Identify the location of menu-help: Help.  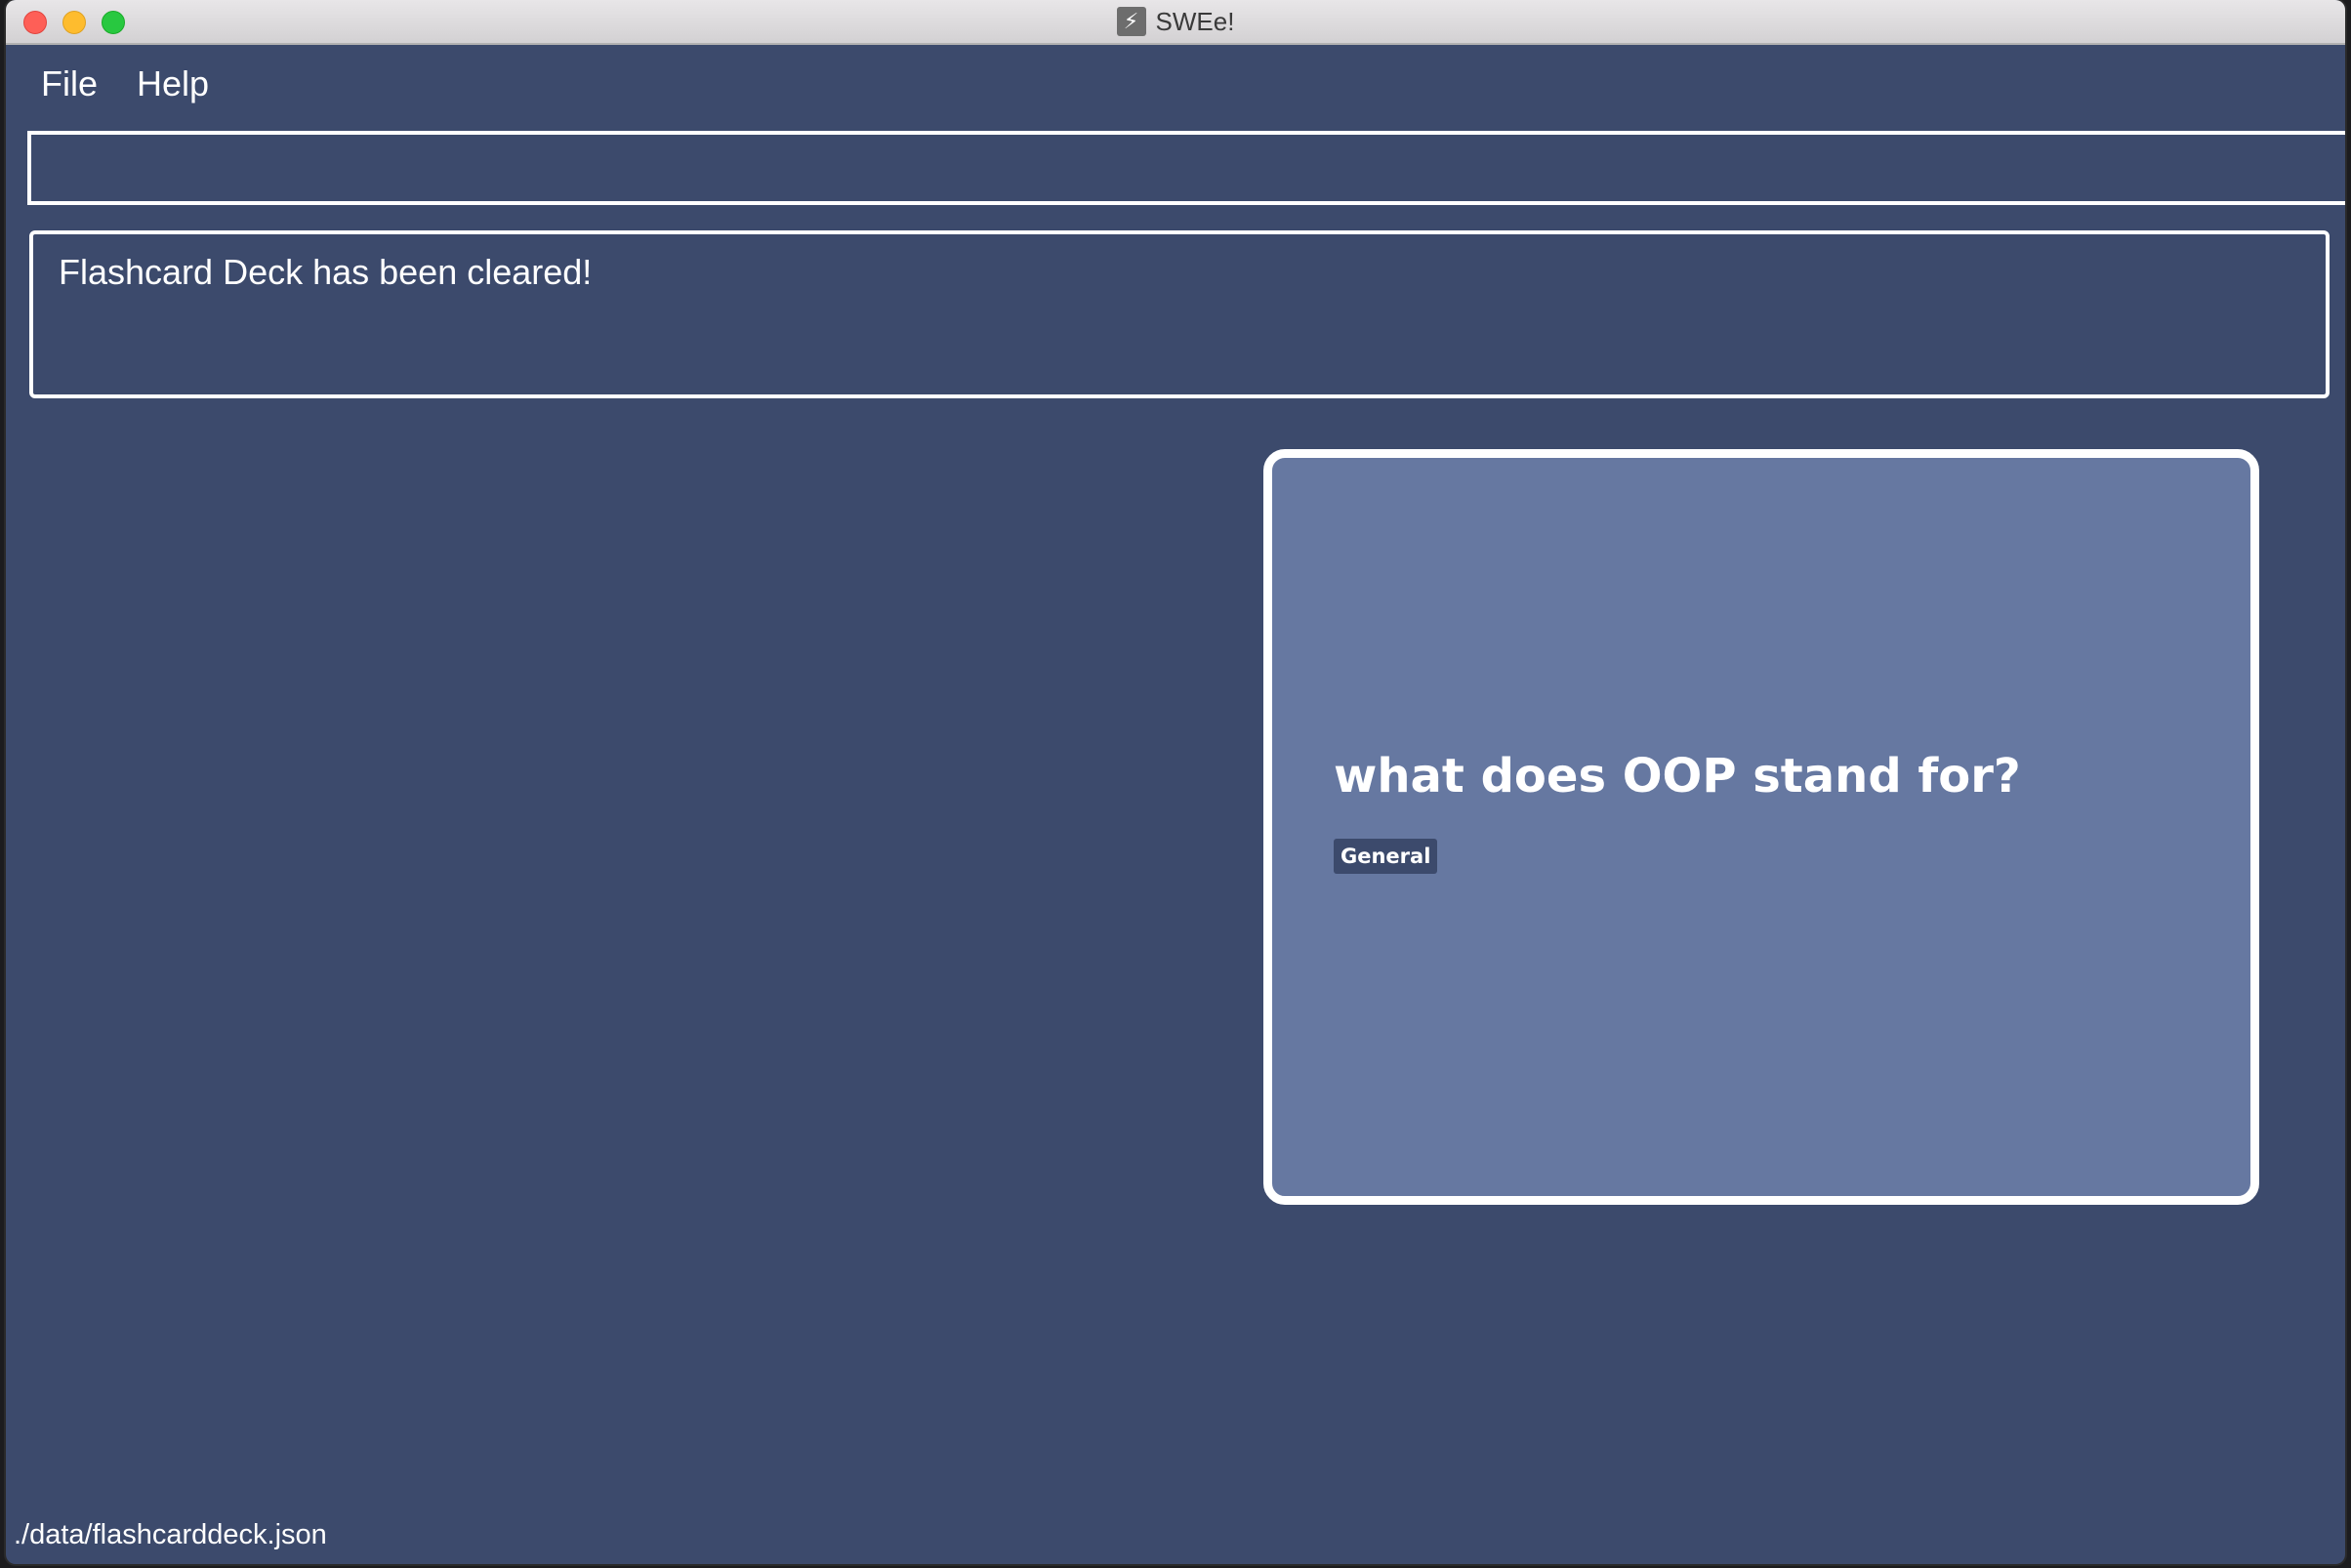
(173, 83).